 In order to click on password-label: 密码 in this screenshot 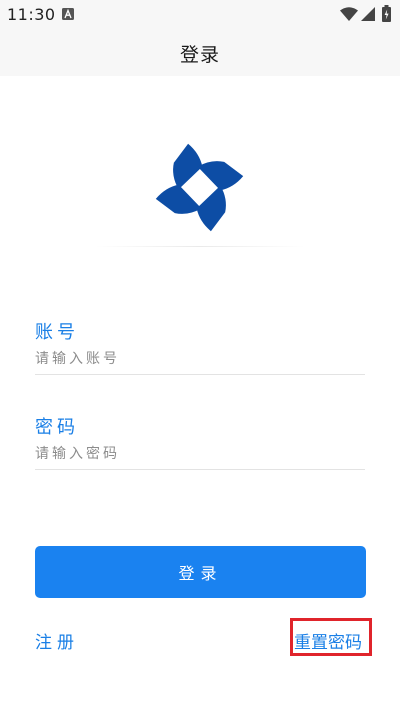, I will do `click(57, 427)`.